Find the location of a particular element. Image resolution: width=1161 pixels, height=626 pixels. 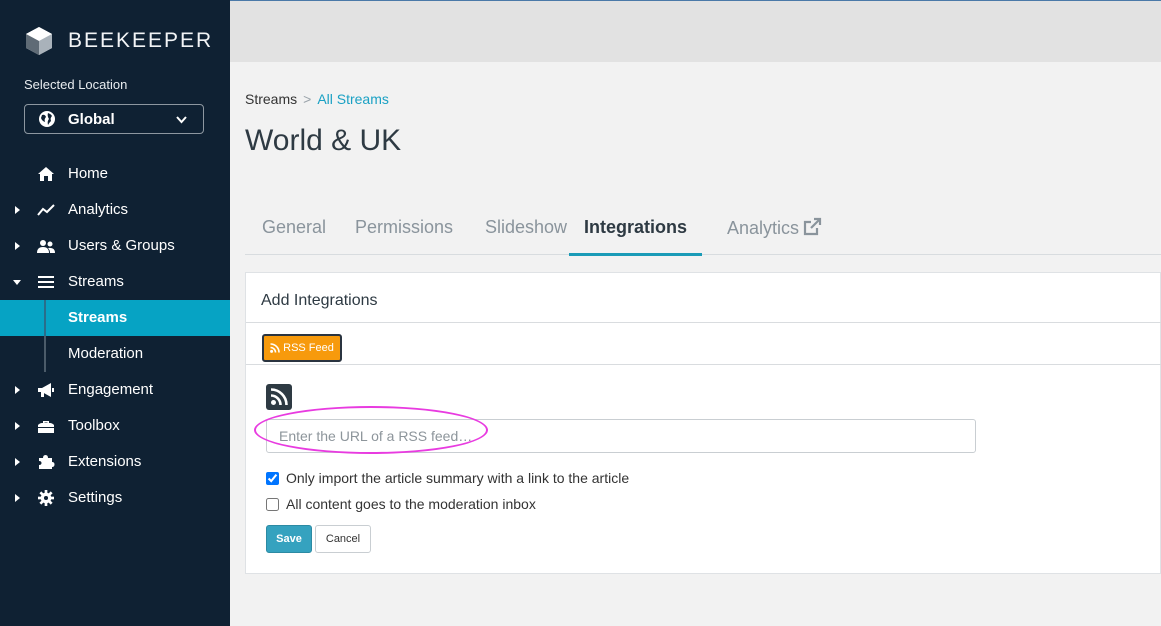

sidebar-item-extensions: Extensions is located at coordinates (115, 462).